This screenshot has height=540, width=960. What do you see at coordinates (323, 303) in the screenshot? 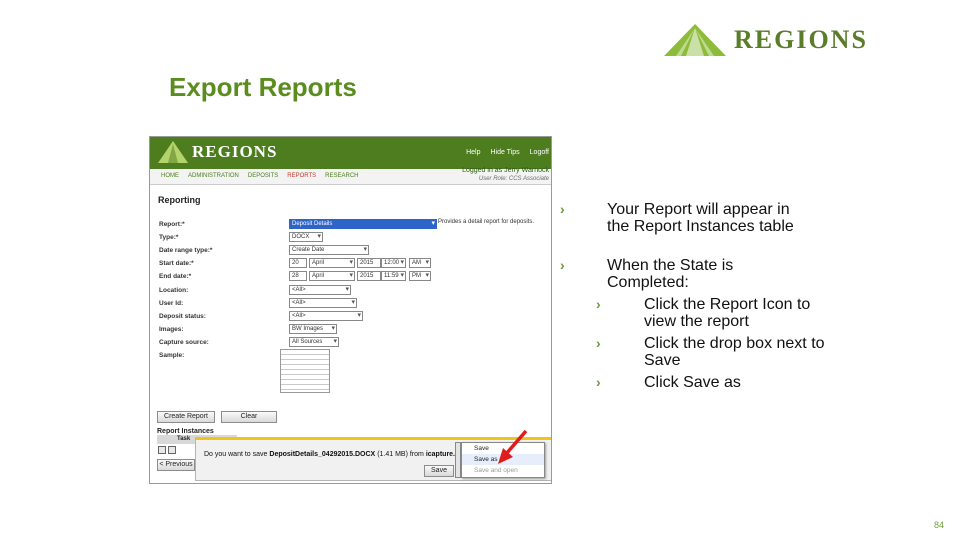
I see `user-id-select: <All>` at bounding box center [323, 303].